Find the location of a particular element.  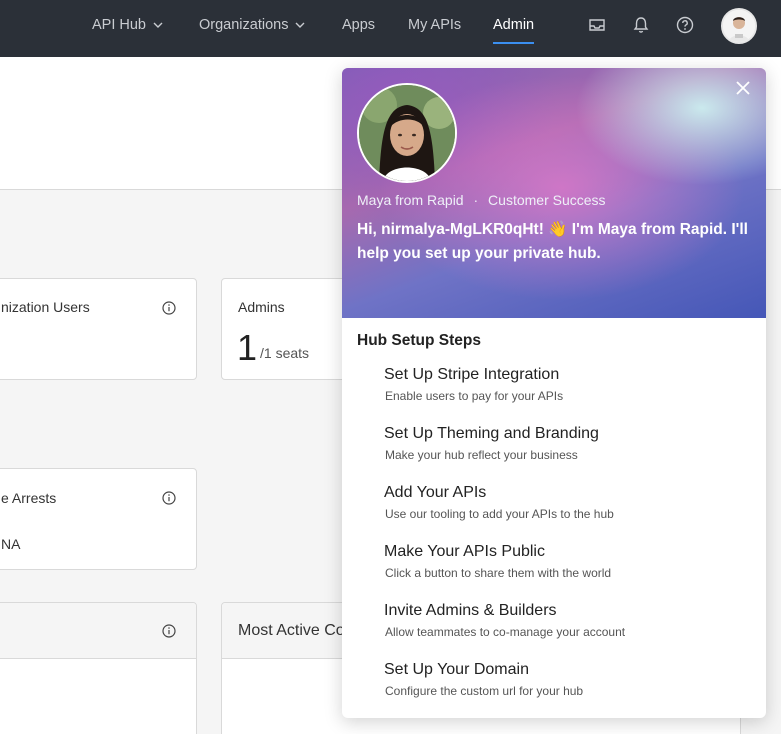

nav-apps: Apps is located at coordinates (358, 25).